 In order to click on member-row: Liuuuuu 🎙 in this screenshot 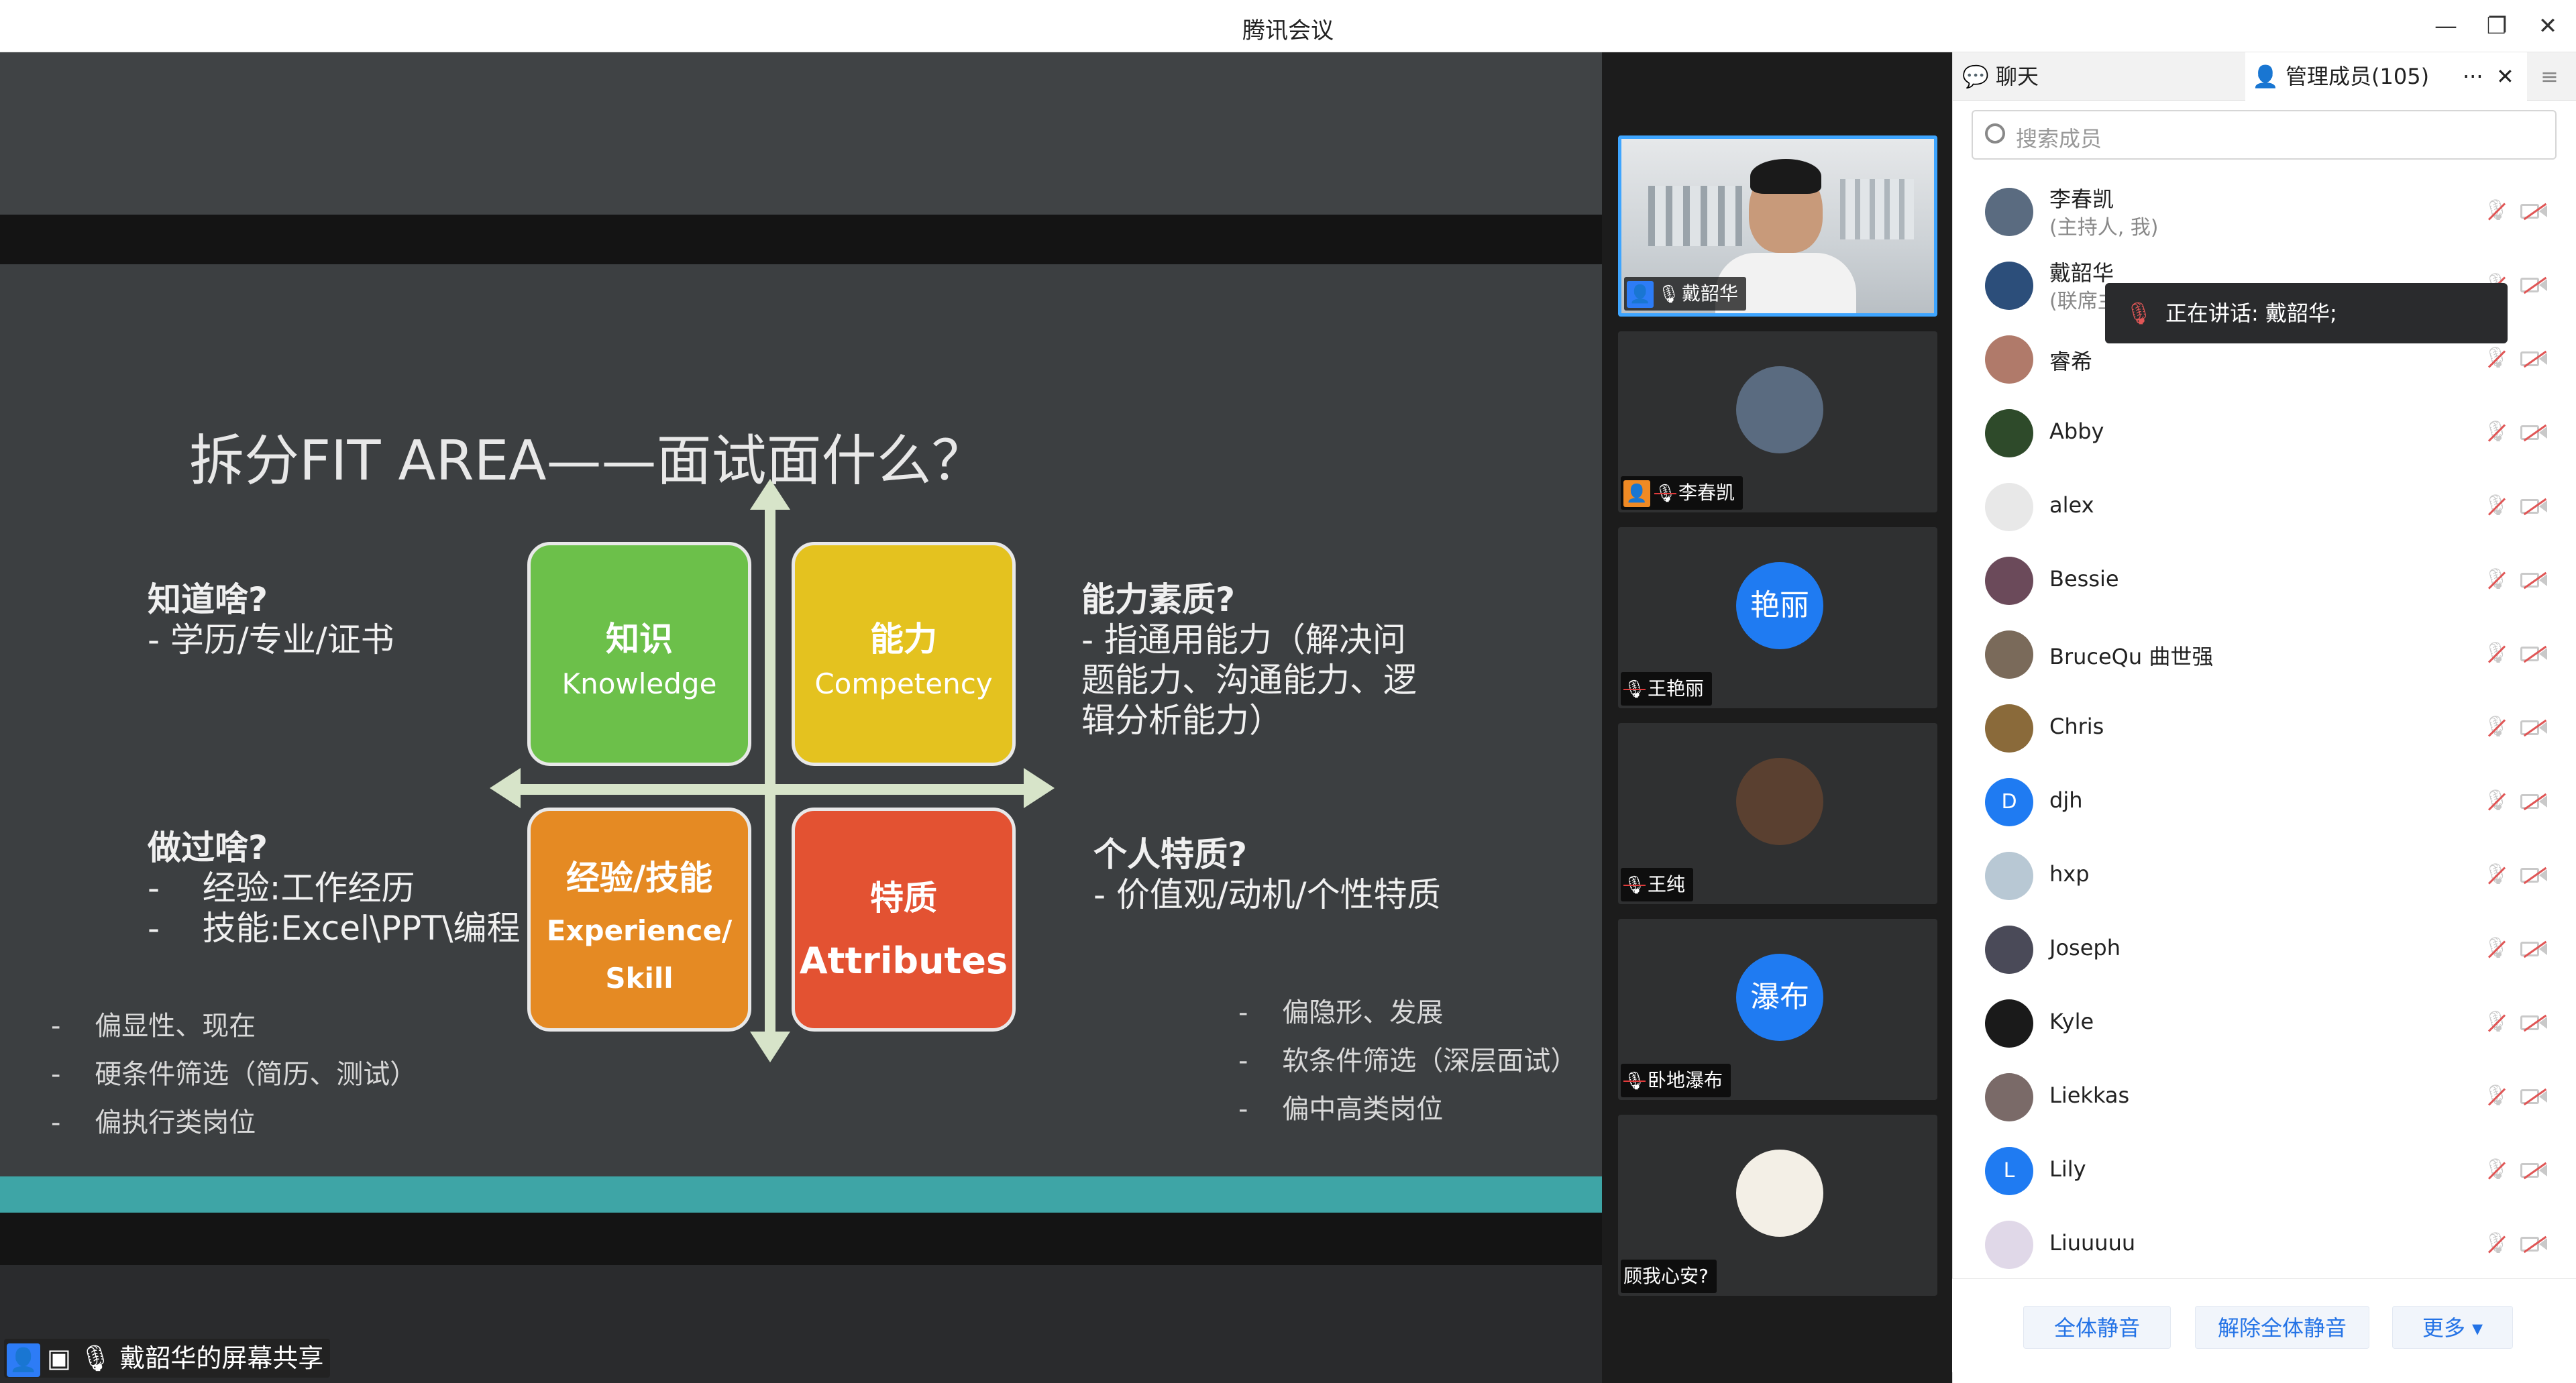, I will do `click(2264, 1244)`.